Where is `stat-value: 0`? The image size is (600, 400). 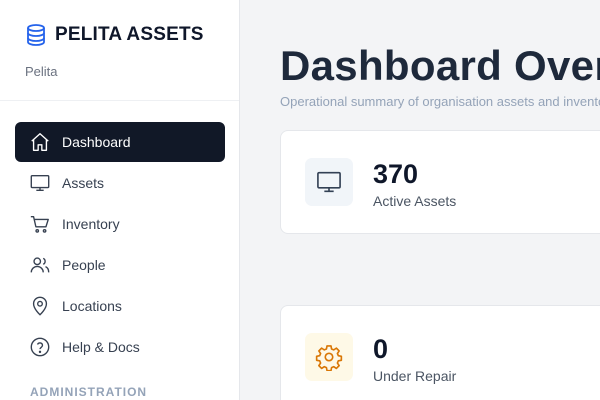 stat-value: 0 is located at coordinates (381, 349).